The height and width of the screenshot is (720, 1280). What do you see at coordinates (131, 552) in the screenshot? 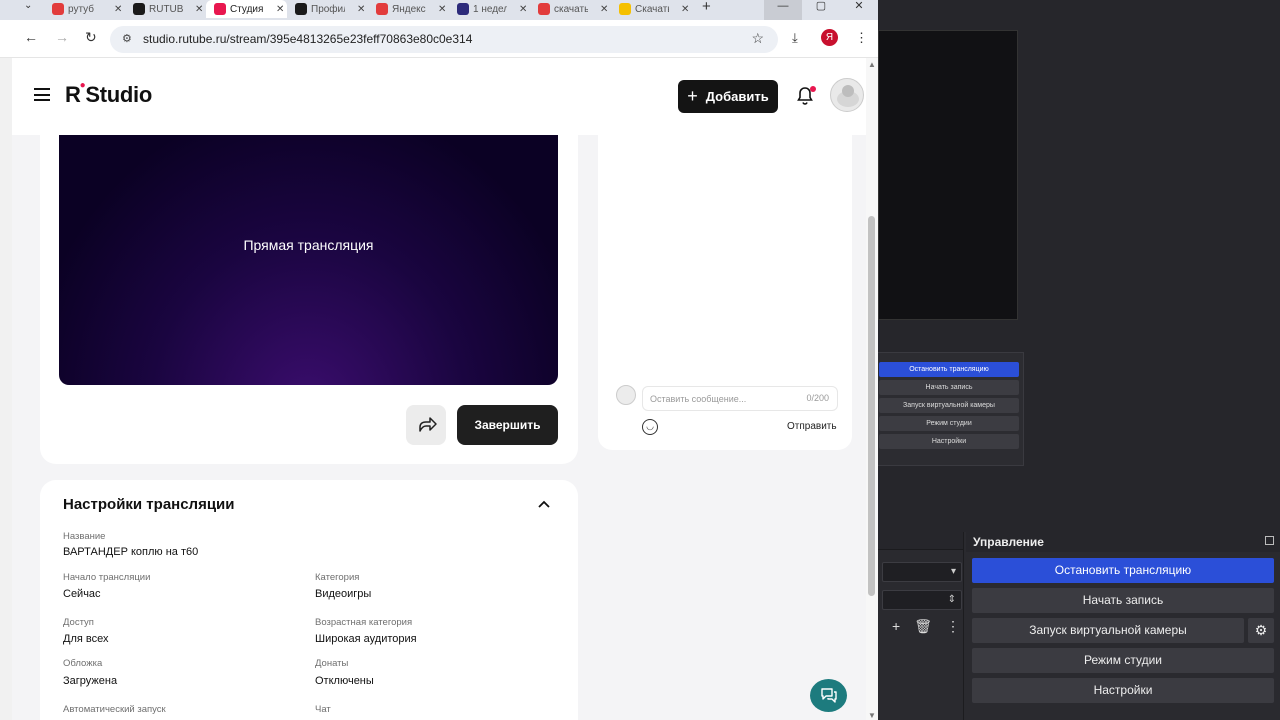
I see `field-value-name: ВАРТАНДЕР коплю на т60` at bounding box center [131, 552].